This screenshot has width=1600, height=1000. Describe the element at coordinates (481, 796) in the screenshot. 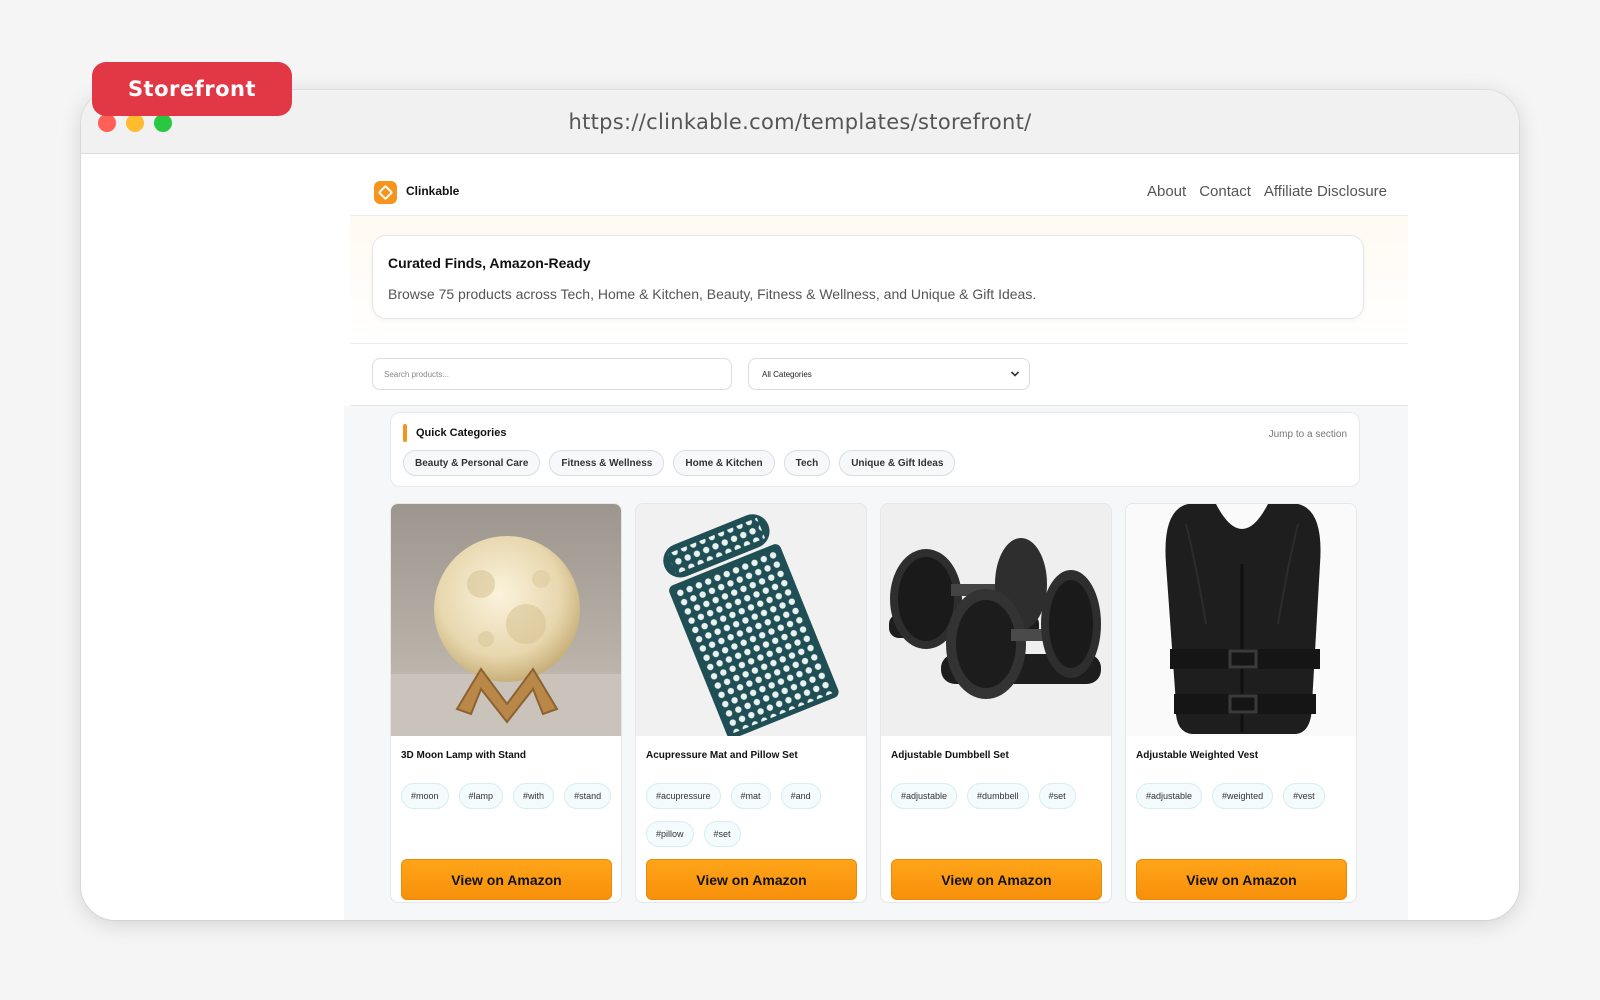

I see `product-tag: #lamp` at that location.